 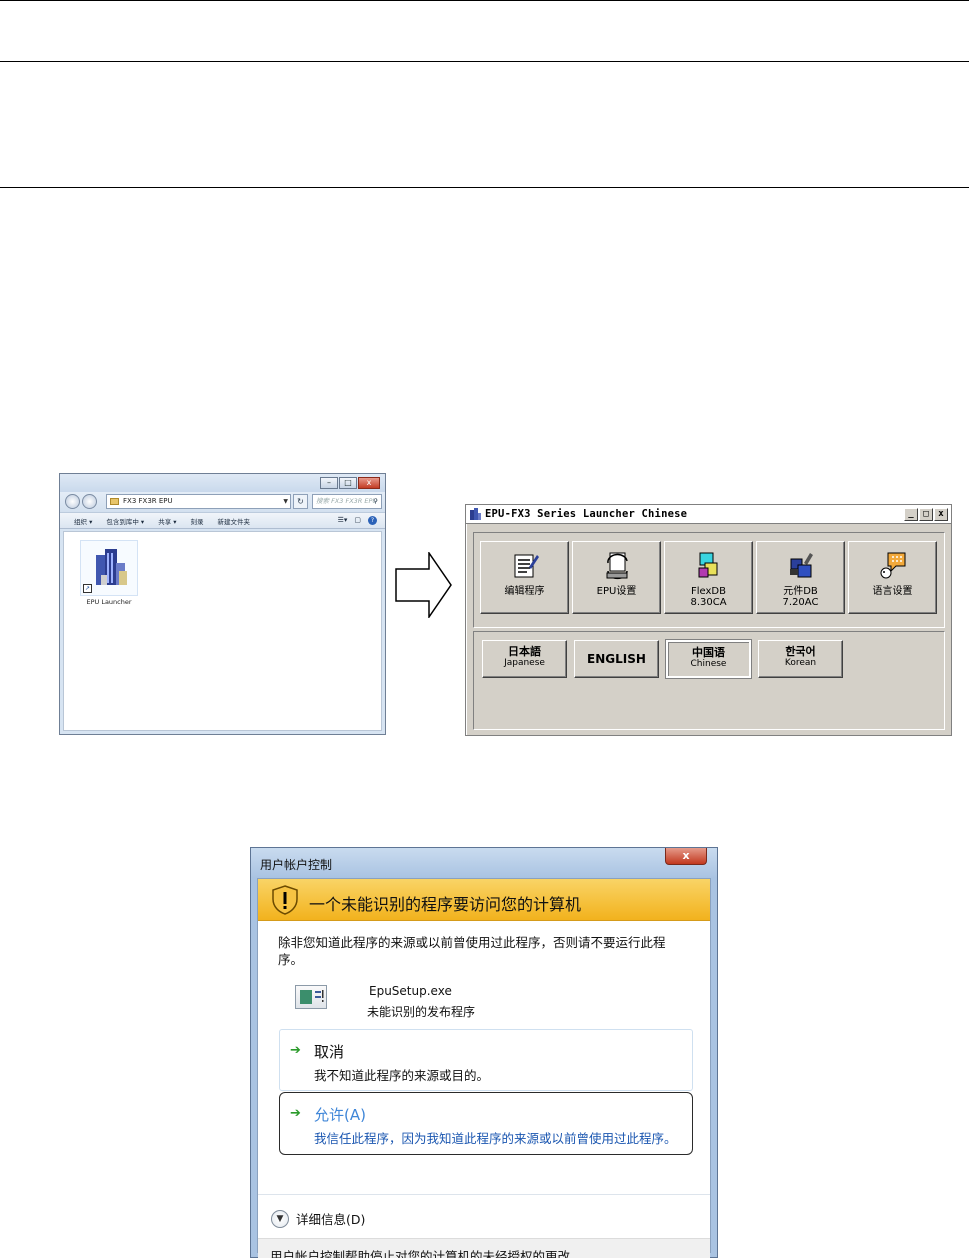 What do you see at coordinates (892, 591) in the screenshot?
I see `language-settings-label: 语言设置` at bounding box center [892, 591].